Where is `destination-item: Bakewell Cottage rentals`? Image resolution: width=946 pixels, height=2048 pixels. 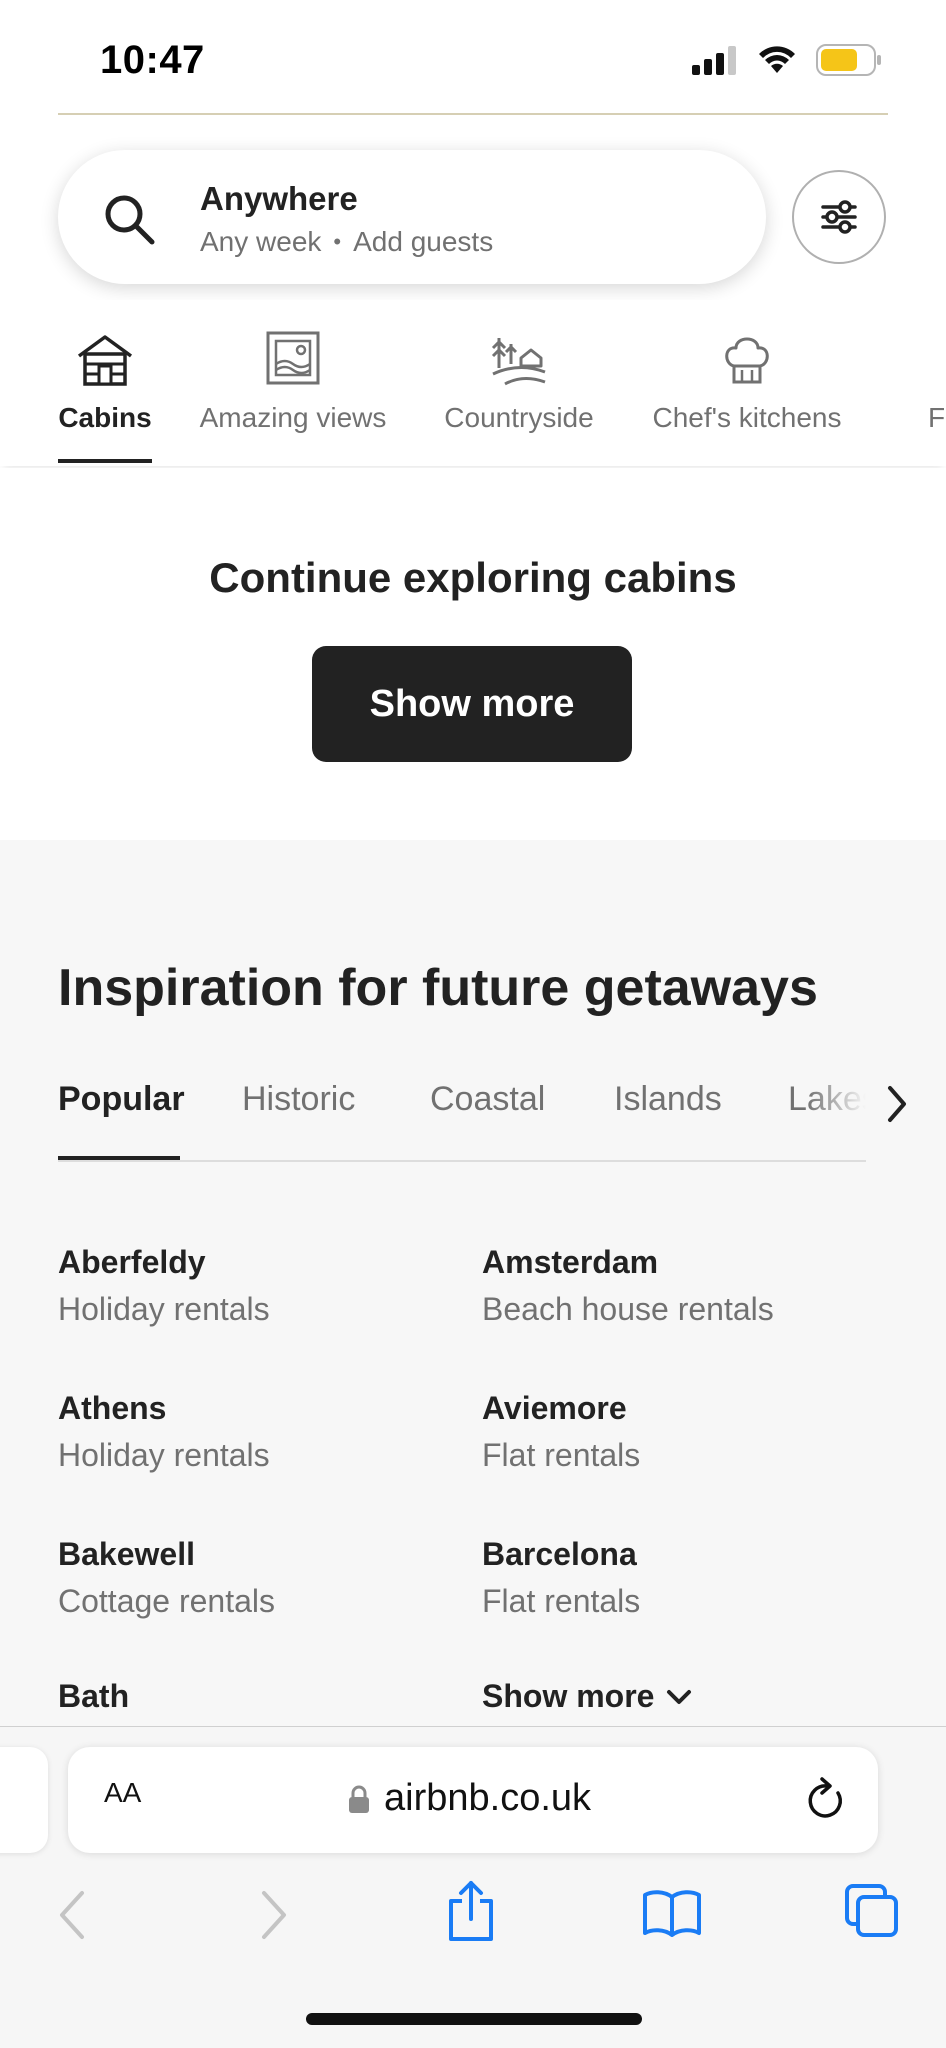
destination-item: Bakewell Cottage rentals is located at coordinates (166, 1578).